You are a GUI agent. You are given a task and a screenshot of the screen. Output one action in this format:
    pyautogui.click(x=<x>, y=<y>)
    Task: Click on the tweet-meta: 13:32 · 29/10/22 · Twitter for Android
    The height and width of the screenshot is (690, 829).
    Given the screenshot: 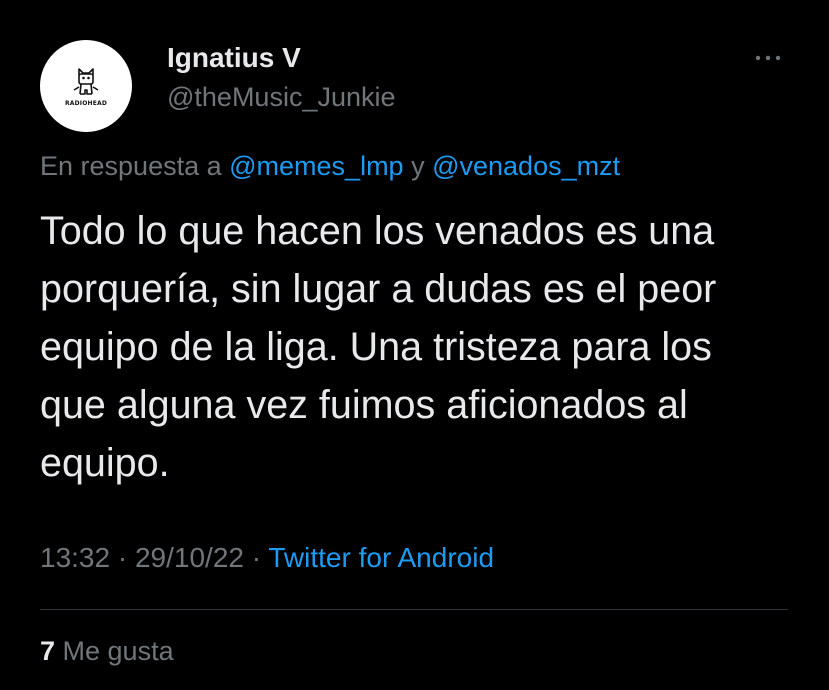 What is the action you would take?
    pyautogui.click(x=267, y=558)
    